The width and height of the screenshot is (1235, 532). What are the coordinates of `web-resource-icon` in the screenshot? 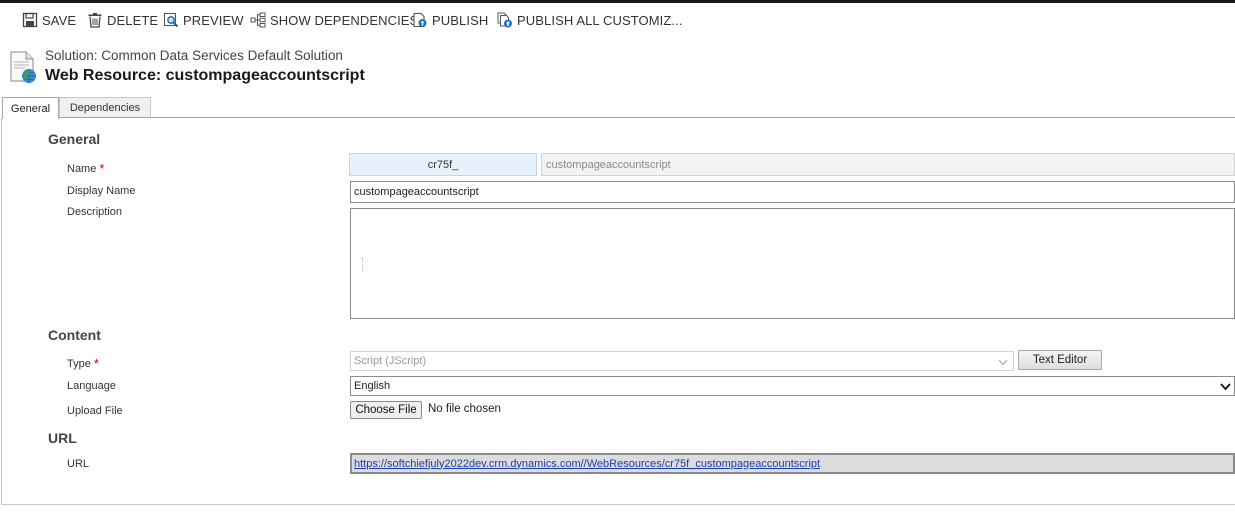 It's located at (24, 68).